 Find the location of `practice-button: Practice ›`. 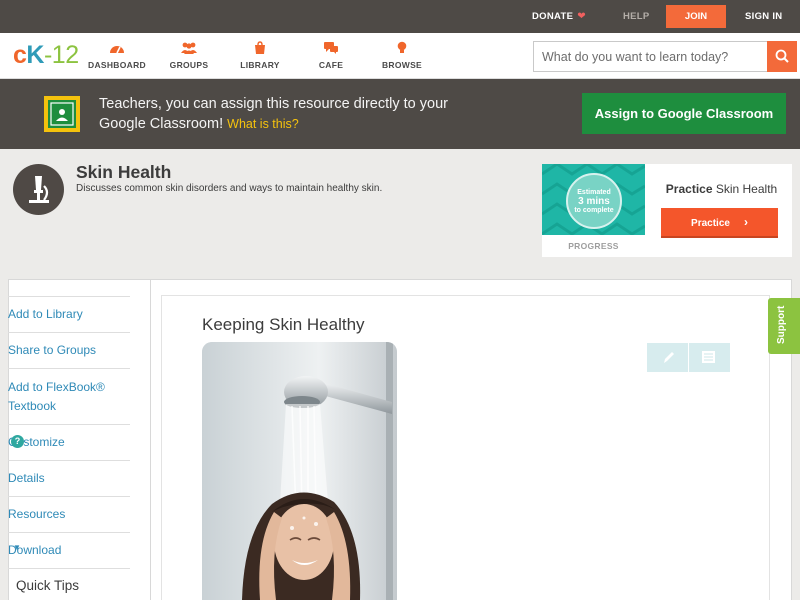

practice-button: Practice › is located at coordinates (719, 223).